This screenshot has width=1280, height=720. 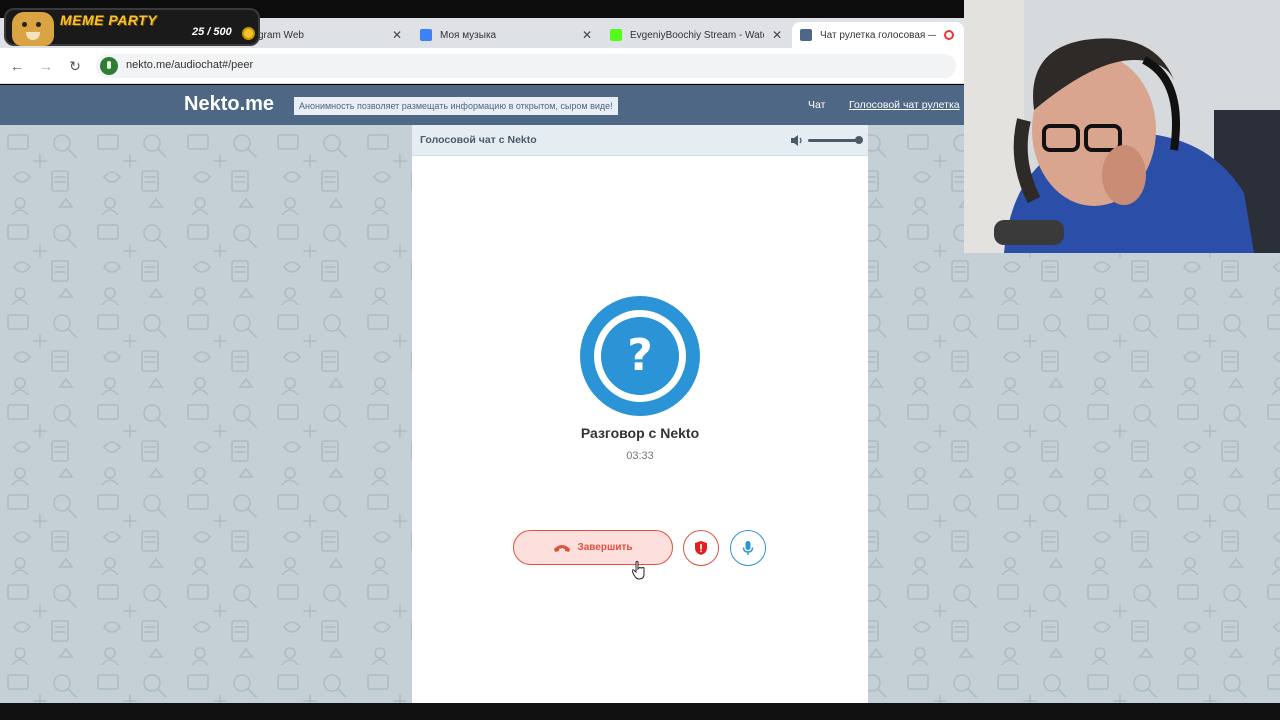 I want to click on conversation-title: Разговор с Nekto, so click(x=640, y=433).